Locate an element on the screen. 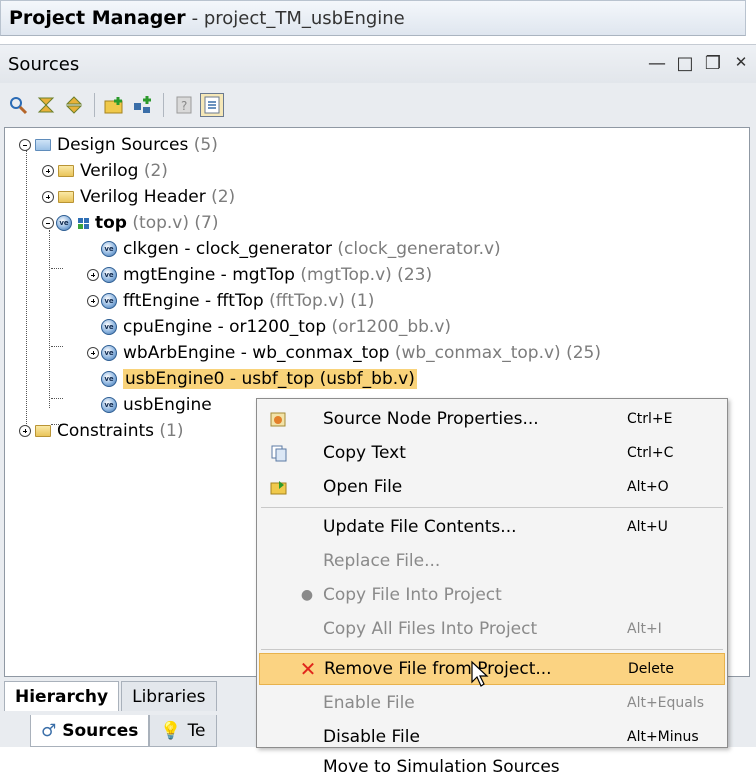  remove-x-icon: ✕ is located at coordinates (308, 669).